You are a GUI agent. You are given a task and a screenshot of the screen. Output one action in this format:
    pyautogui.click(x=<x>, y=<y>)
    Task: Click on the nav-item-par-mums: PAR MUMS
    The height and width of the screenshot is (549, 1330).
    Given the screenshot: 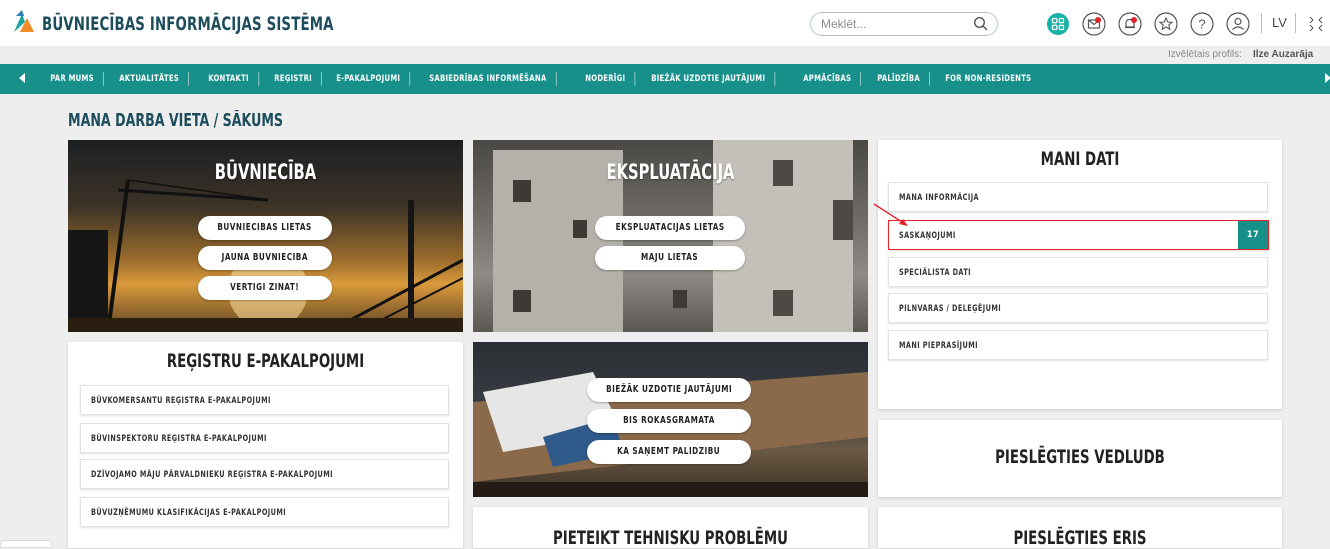 What is the action you would take?
    pyautogui.click(x=72, y=79)
    